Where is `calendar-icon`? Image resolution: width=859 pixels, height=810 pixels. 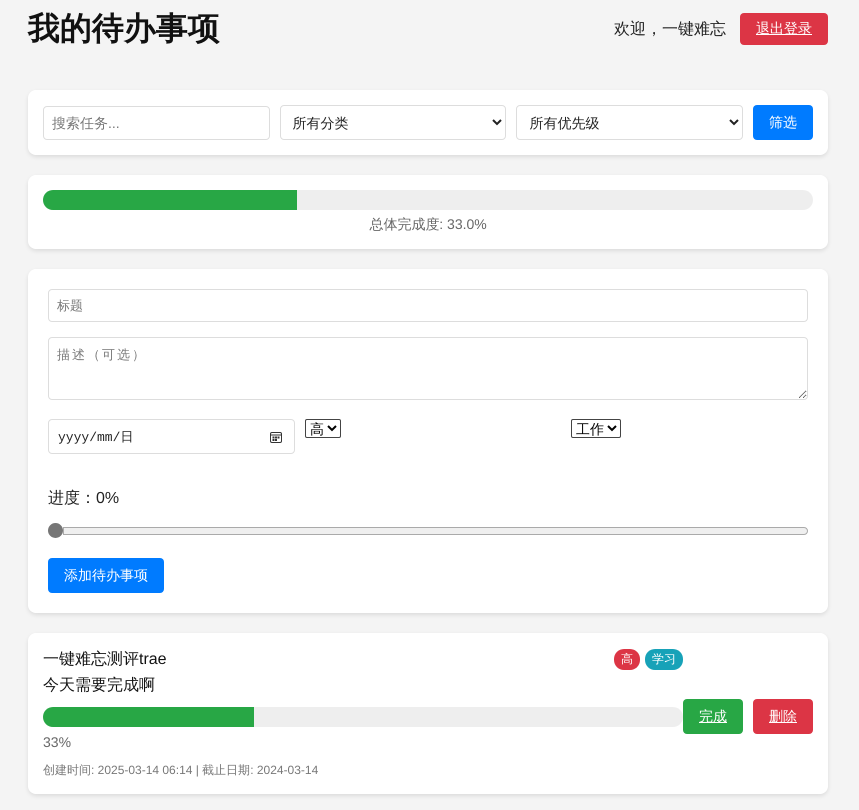 calendar-icon is located at coordinates (276, 436).